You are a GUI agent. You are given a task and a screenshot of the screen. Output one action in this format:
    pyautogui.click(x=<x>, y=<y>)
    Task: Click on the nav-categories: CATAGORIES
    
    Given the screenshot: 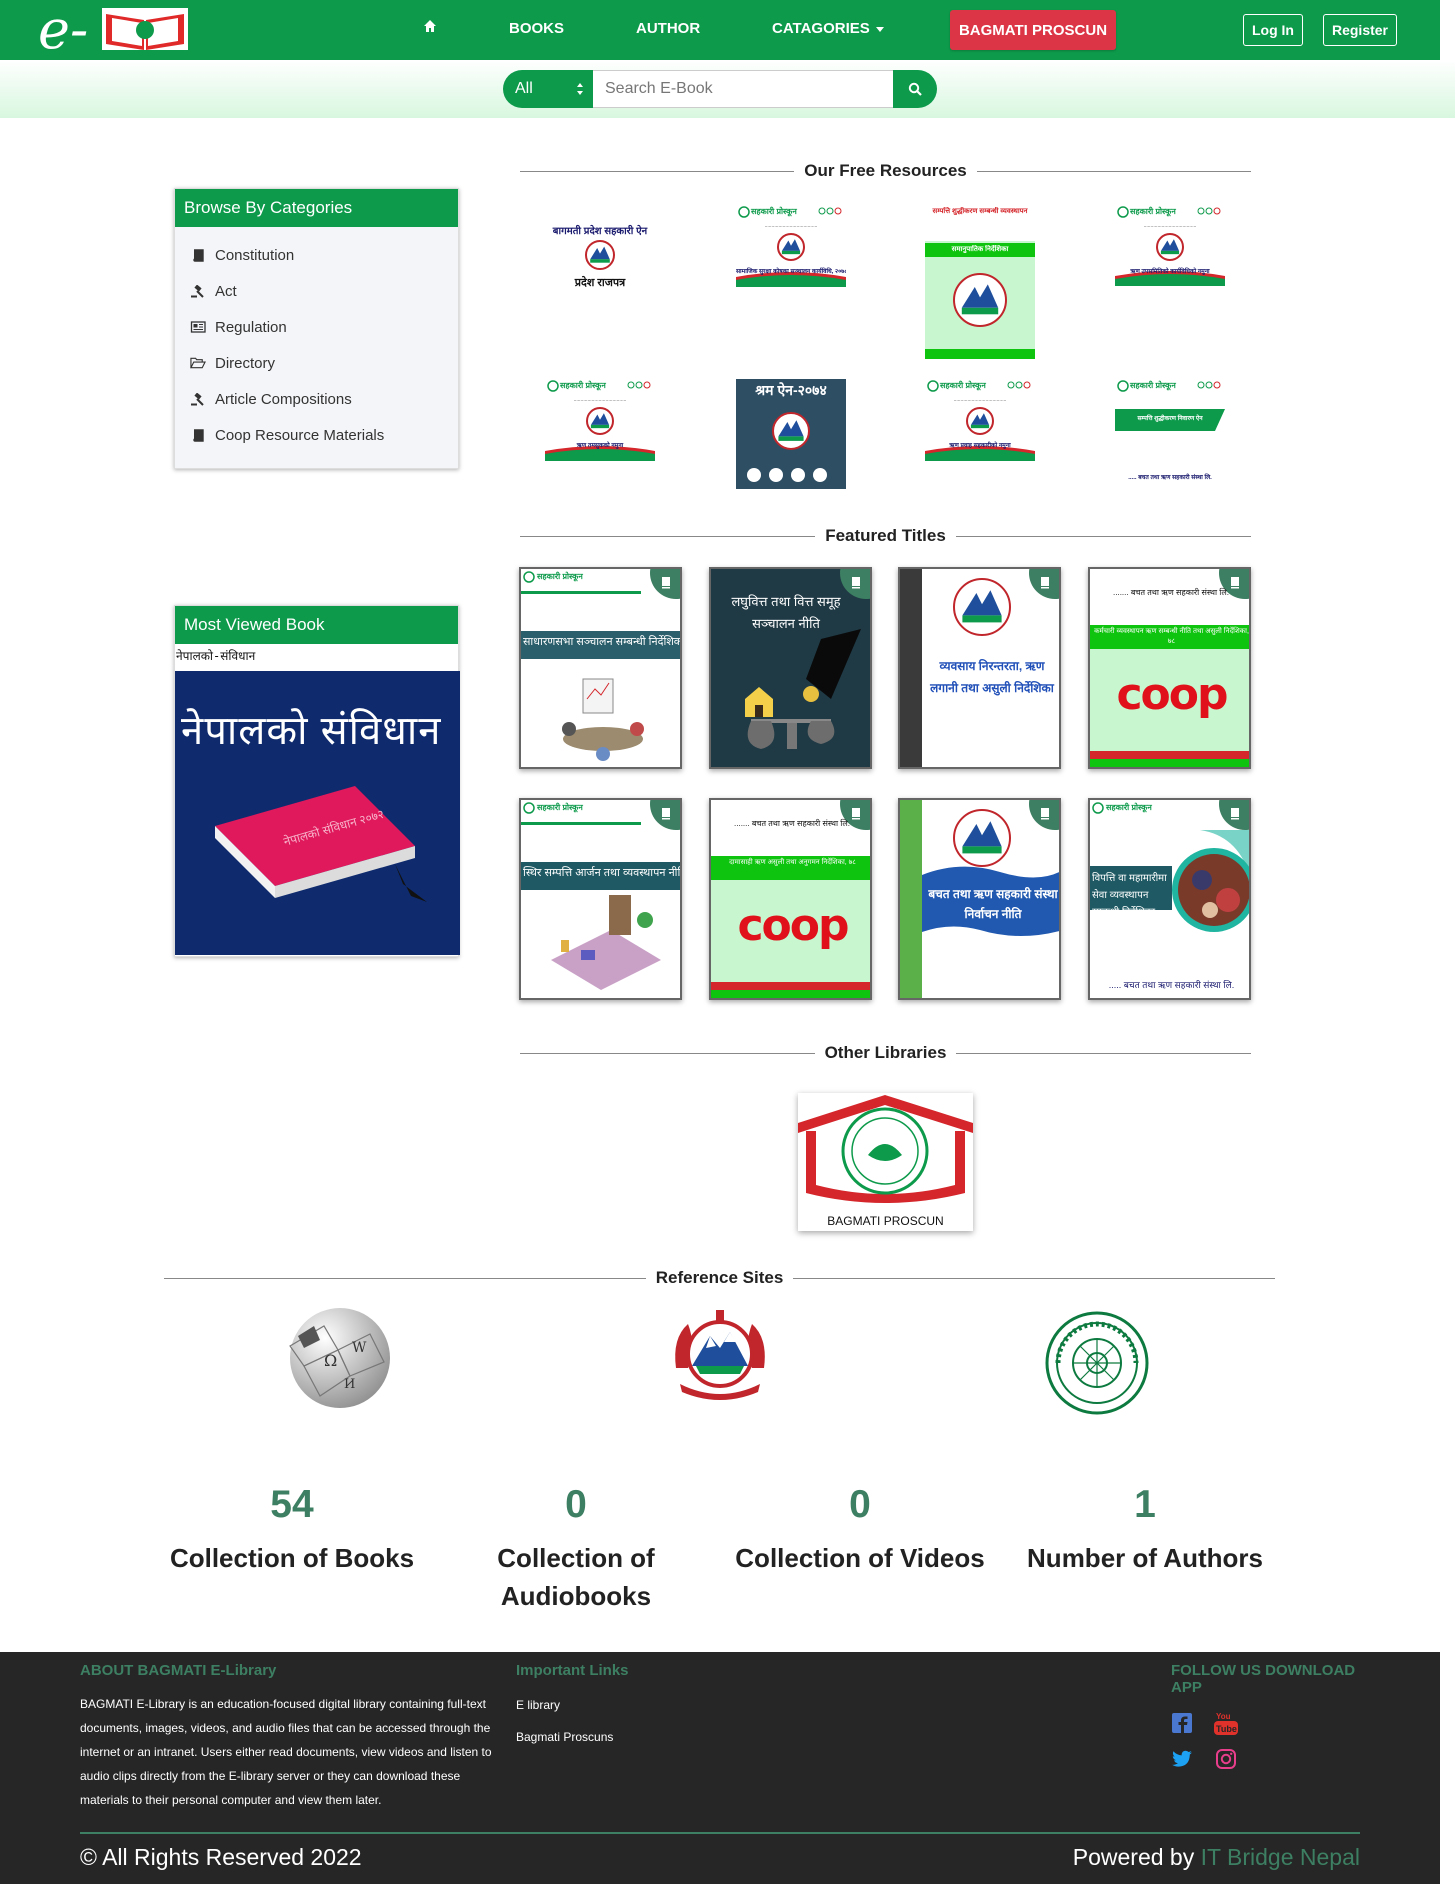 What is the action you would take?
    pyautogui.click(x=828, y=28)
    